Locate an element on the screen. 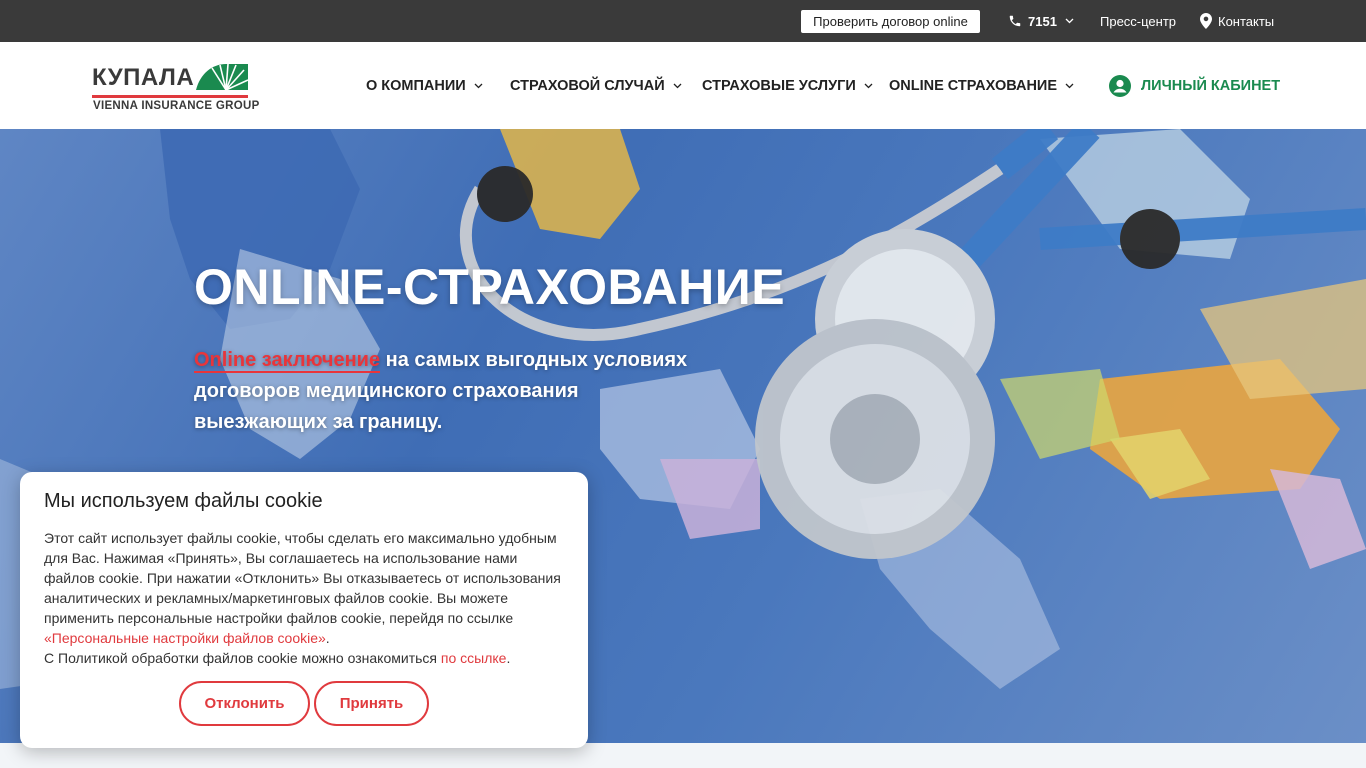 Image resolution: width=1366 pixels, height=768 pixels. hero-text-line3: выезжающих за границу. is located at coordinates (318, 422).